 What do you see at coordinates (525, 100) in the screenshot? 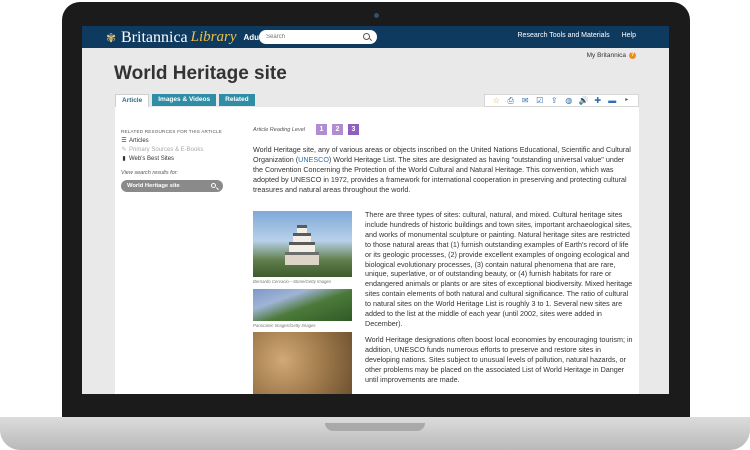
I see `email-icon: ✉` at bounding box center [525, 100].